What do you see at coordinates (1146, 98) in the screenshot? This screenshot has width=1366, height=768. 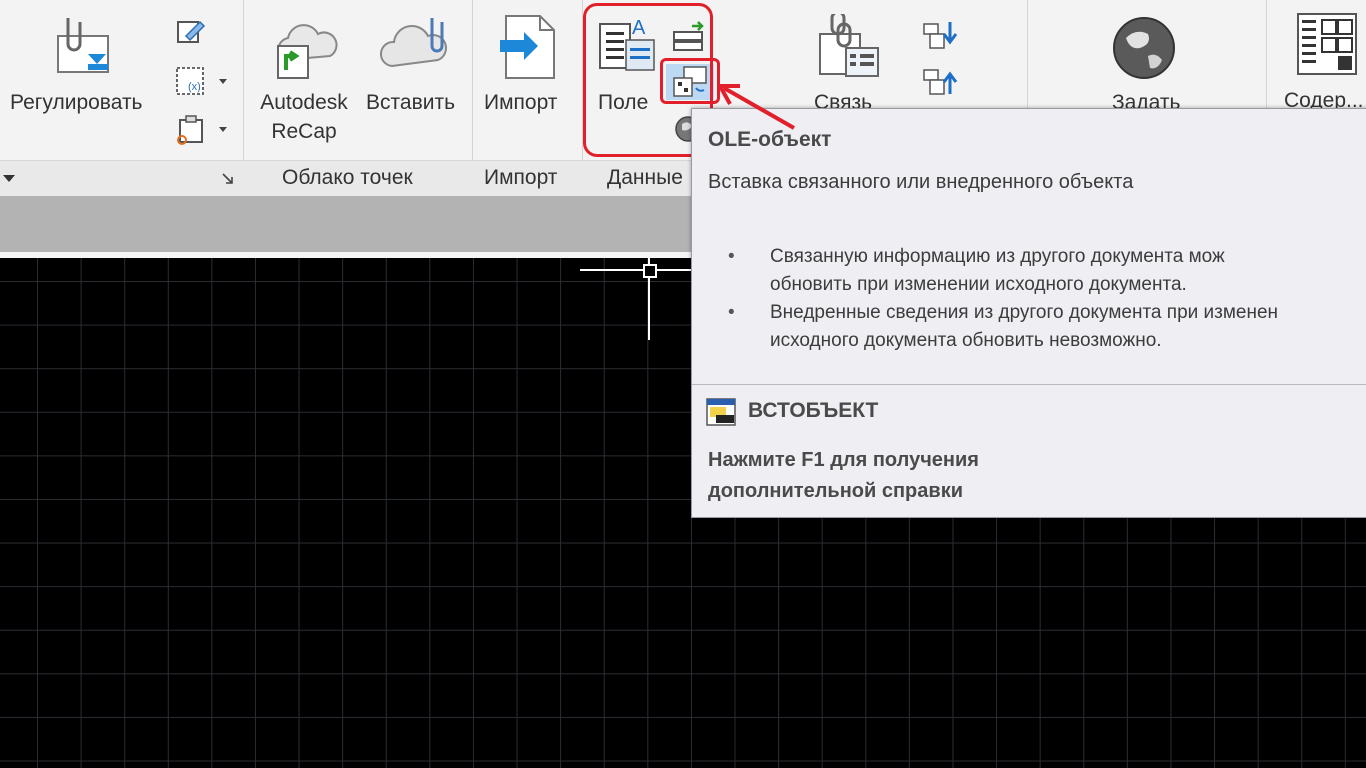 I see `set-button-label: Задать` at bounding box center [1146, 98].